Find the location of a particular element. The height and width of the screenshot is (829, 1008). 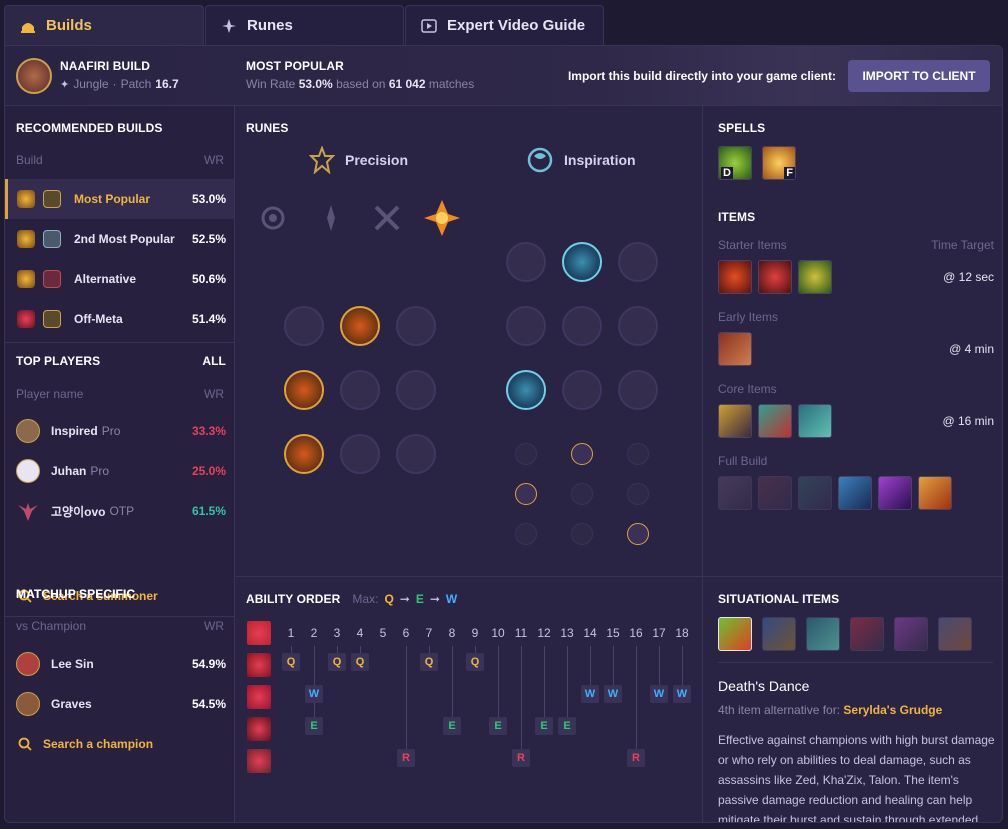

tab-runes: Runes is located at coordinates (304, 25).